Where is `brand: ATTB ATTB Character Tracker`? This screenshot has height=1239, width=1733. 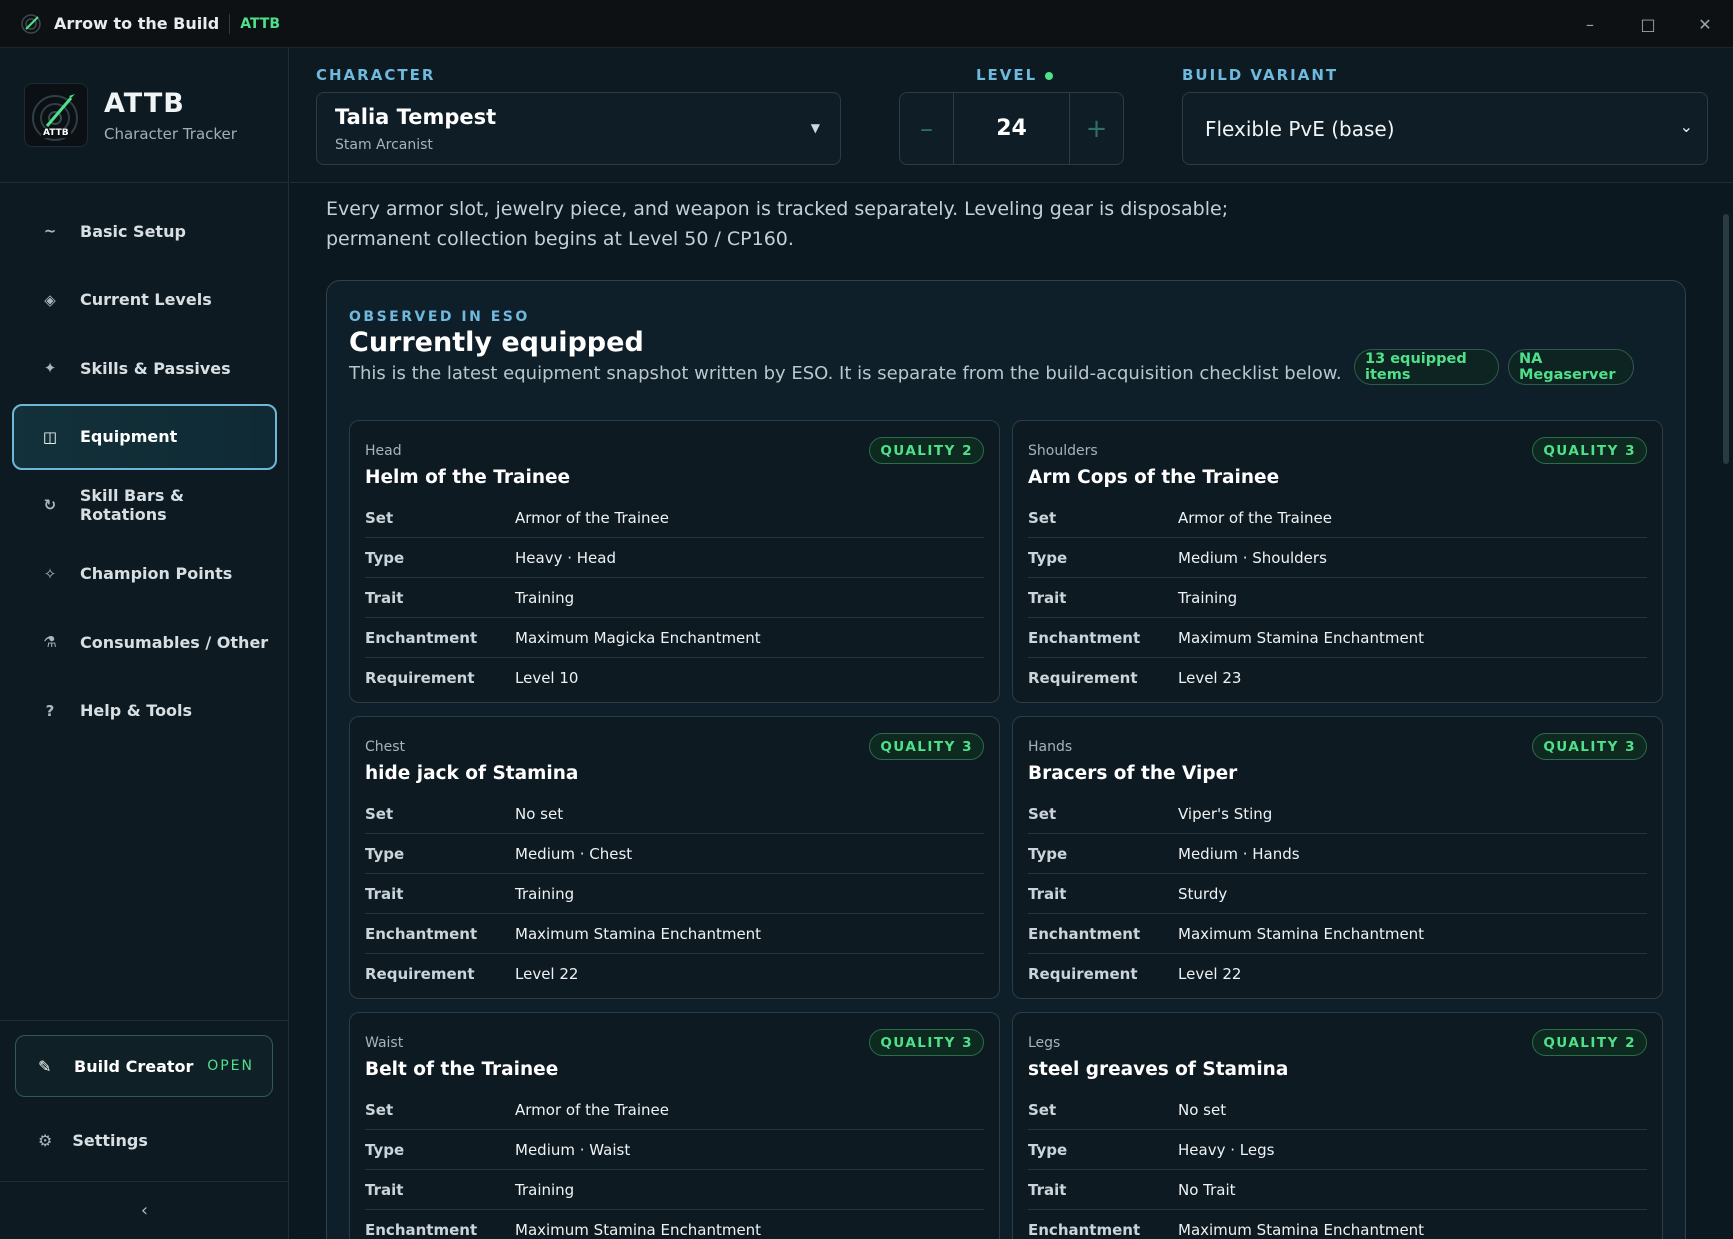
brand: ATTB ATTB Character Tracker is located at coordinates (144, 115).